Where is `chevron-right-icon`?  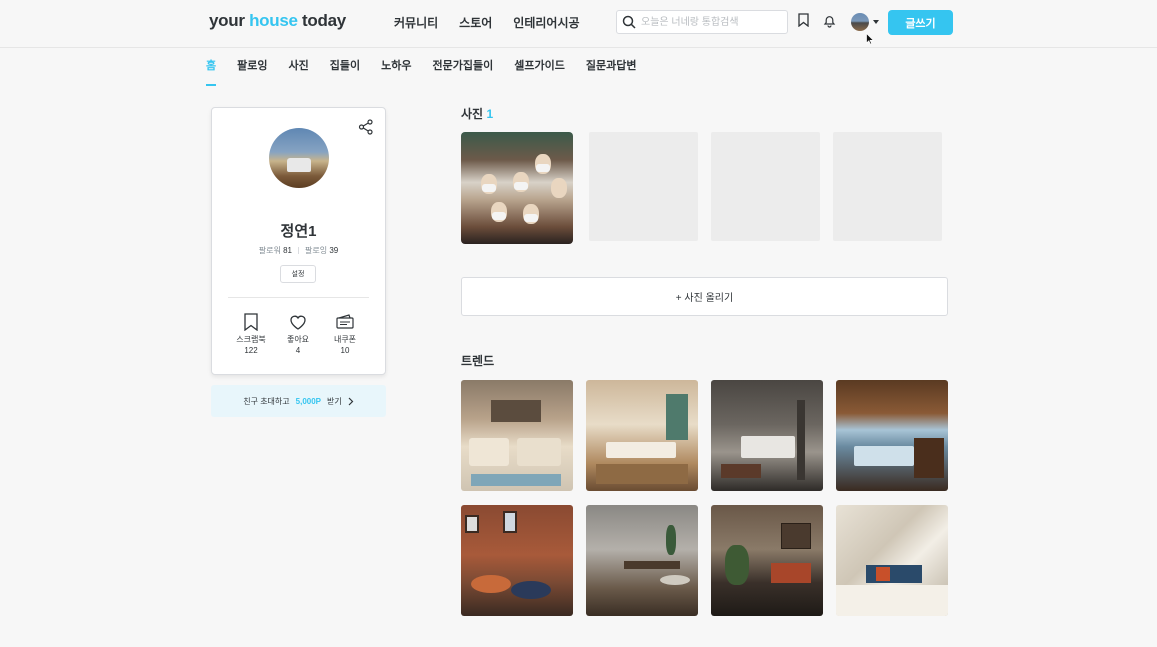 chevron-right-icon is located at coordinates (351, 401).